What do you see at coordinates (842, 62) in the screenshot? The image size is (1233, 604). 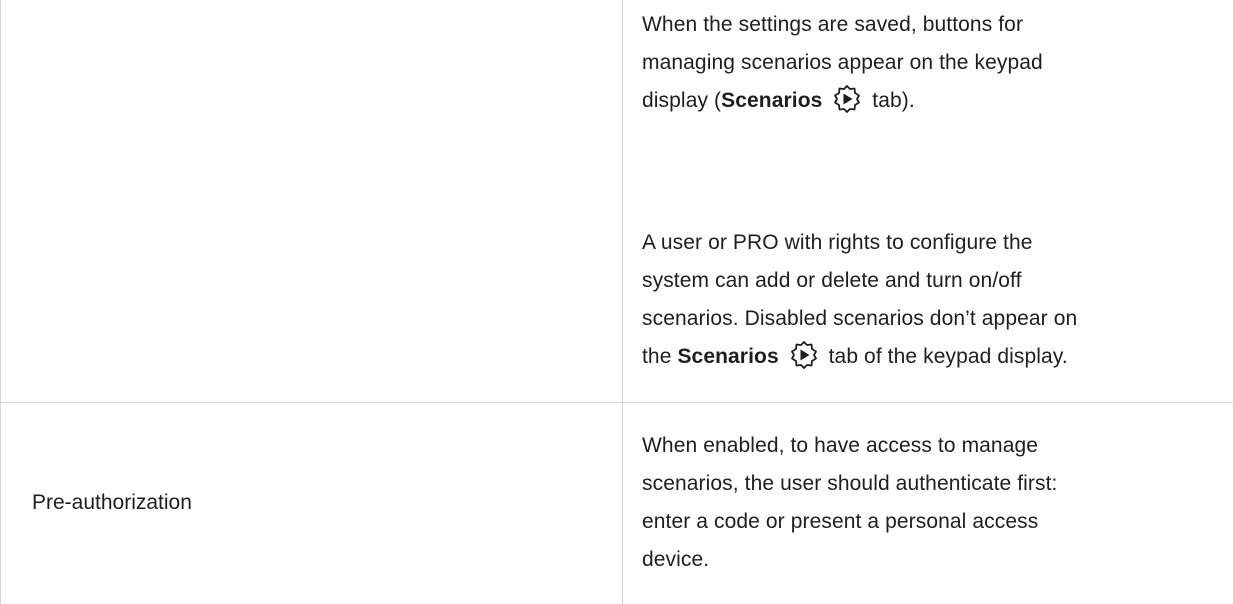 I see `text-line: managing scenarios appear on the keypad` at bounding box center [842, 62].